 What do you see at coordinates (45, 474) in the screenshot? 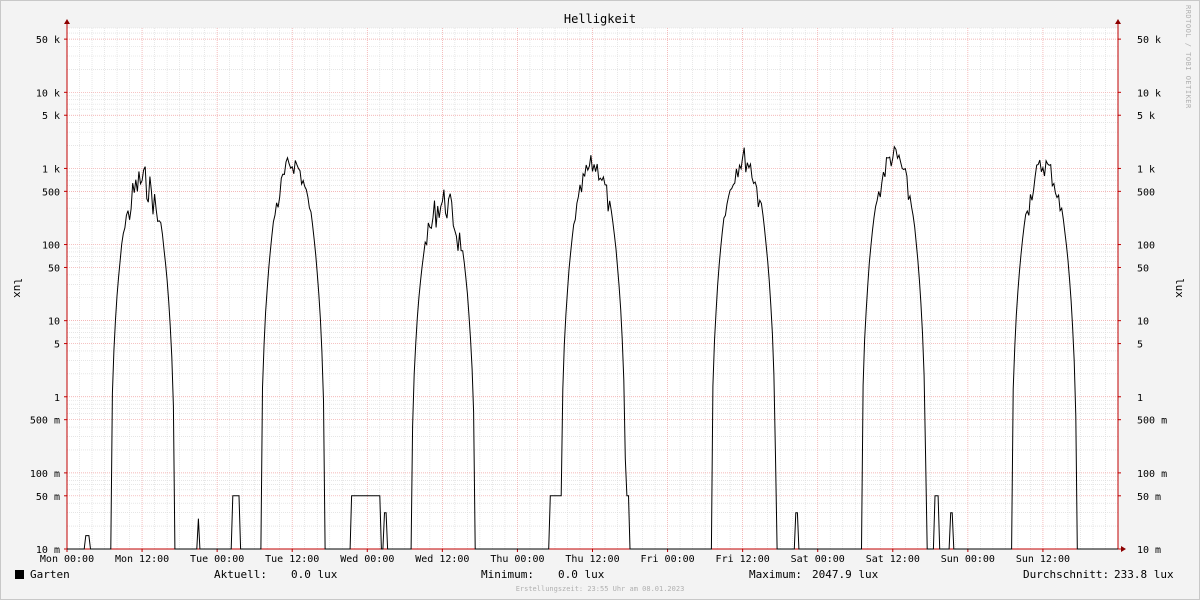
I see `y-tick-label: 100 m` at bounding box center [45, 474].